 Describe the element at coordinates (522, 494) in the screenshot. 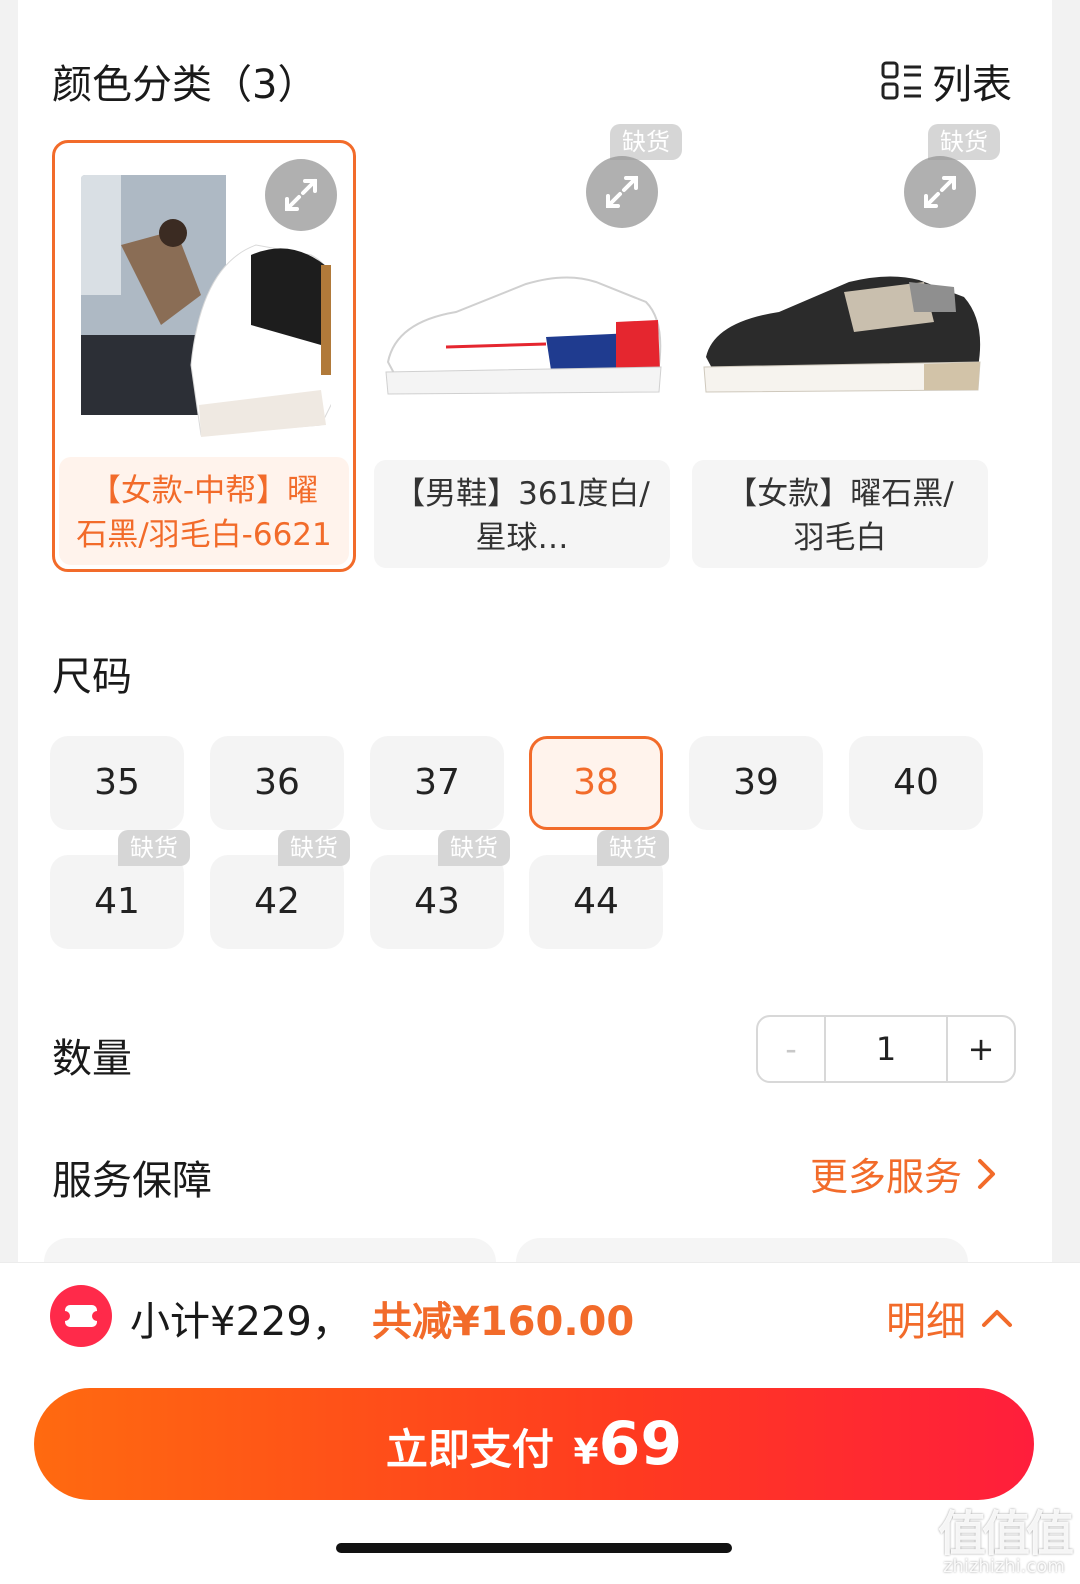

I see `color-option-label-line: 【男鞋】361度白/` at that location.